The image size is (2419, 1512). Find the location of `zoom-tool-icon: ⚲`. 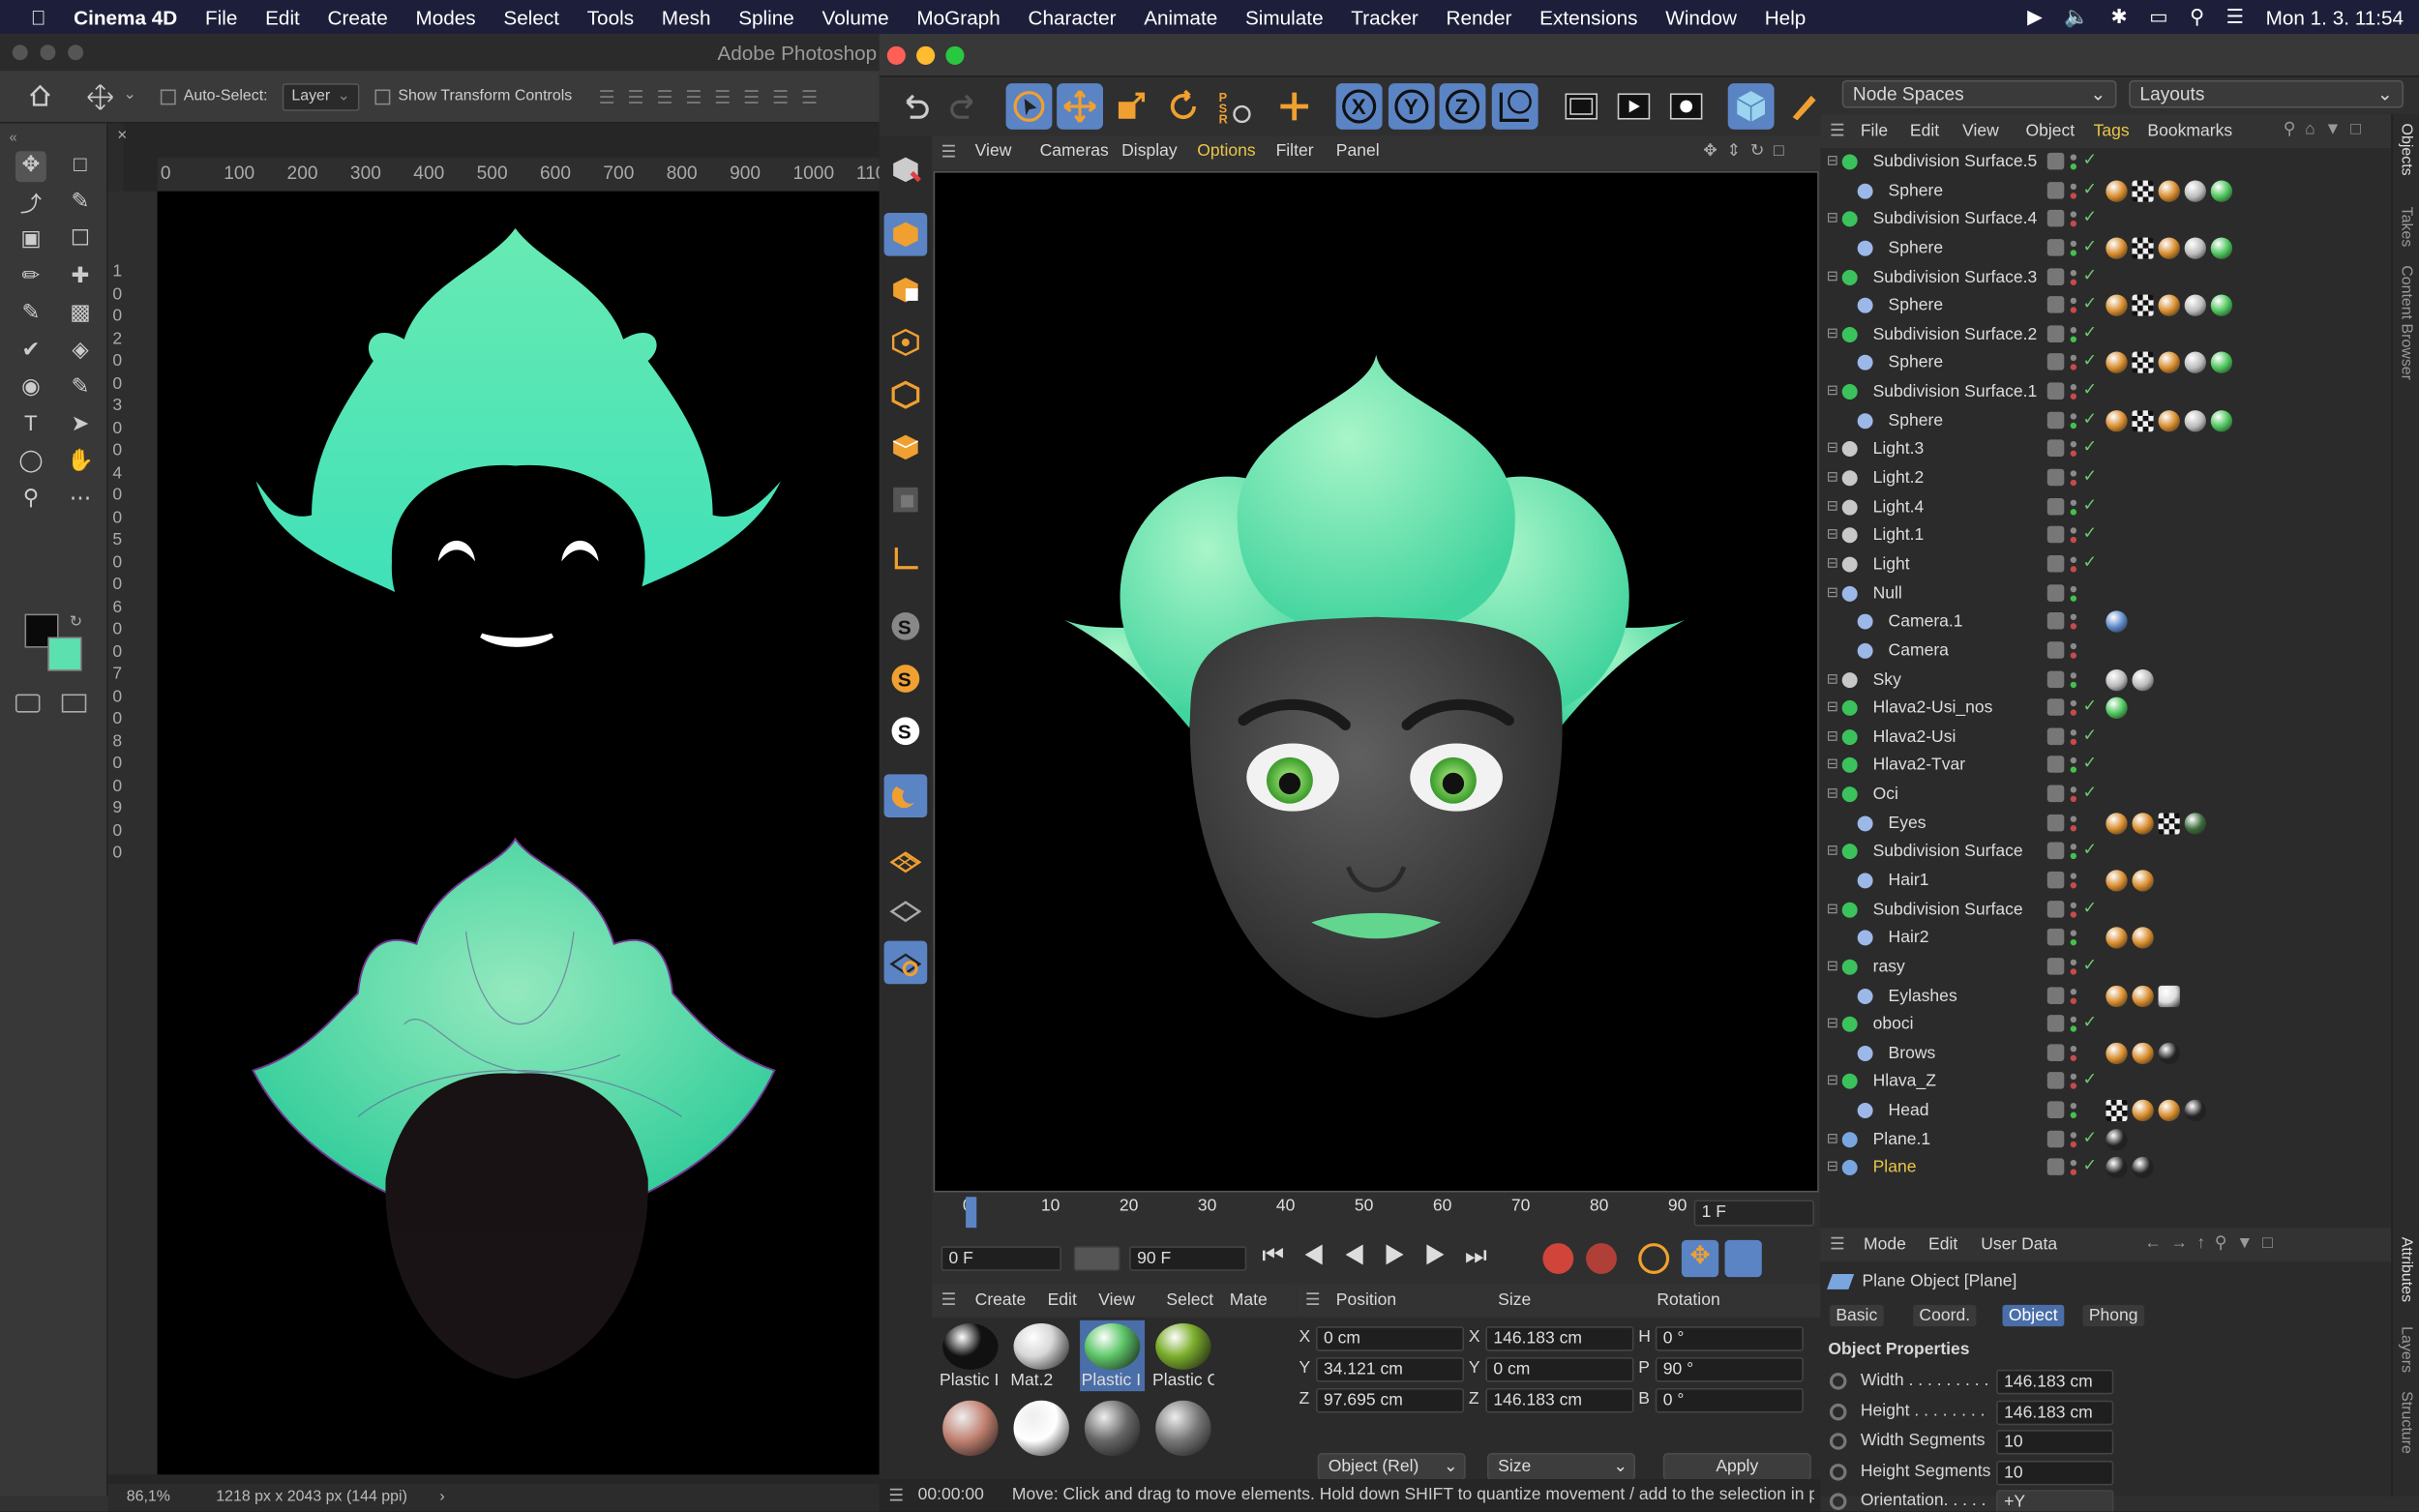

zoom-tool-icon: ⚲ is located at coordinates (31, 500).